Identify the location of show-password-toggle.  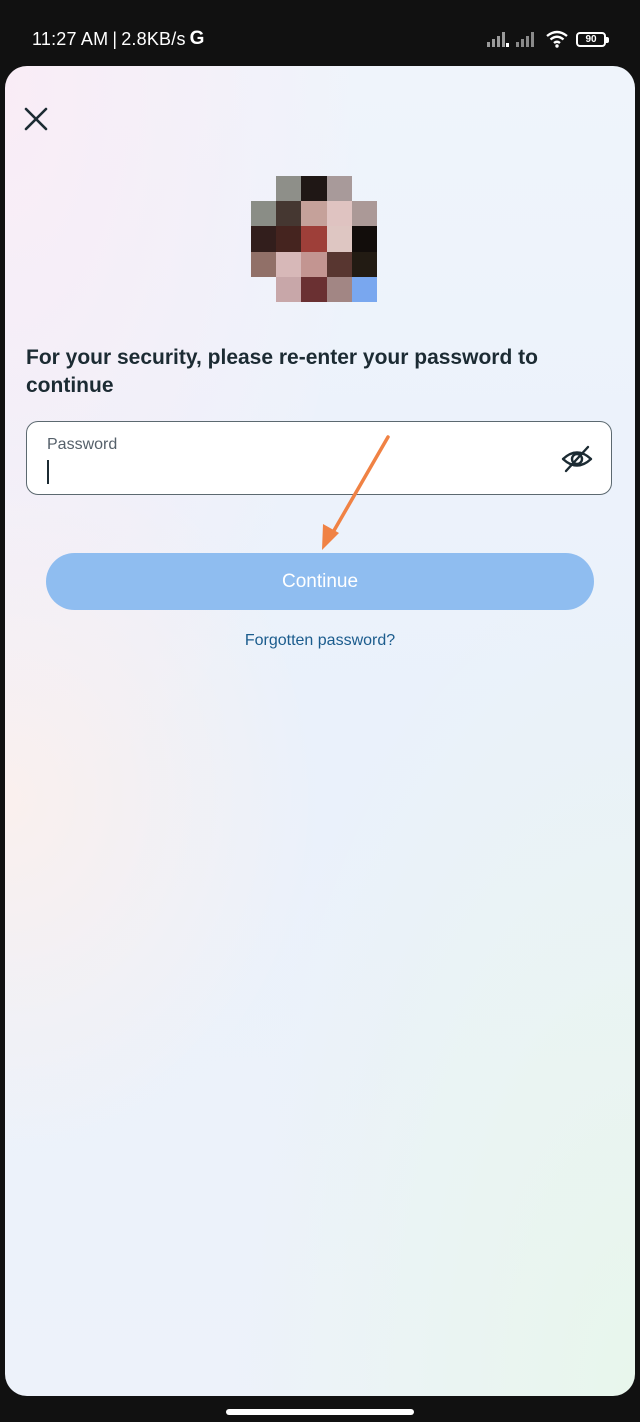
(577, 459).